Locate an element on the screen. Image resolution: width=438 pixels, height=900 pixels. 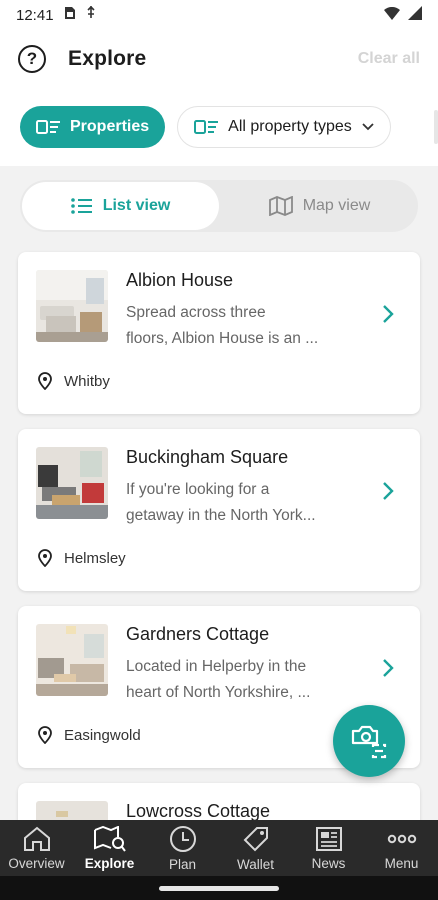
more-icon is located at coordinates (401, 838).